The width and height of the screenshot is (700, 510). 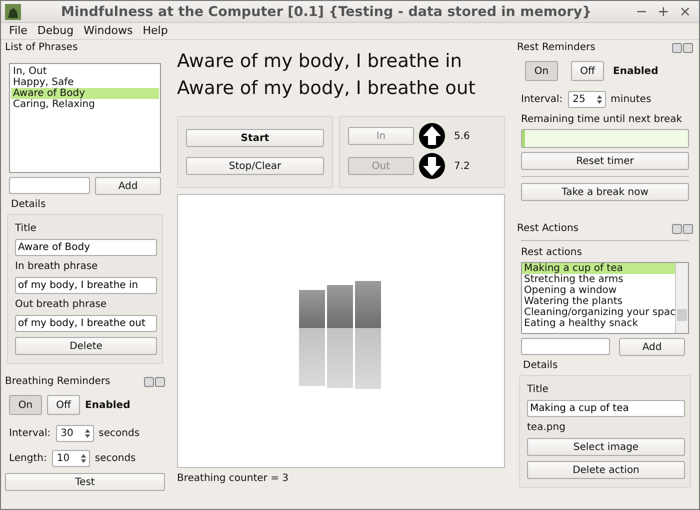 I want to click on list-item: Opening a window, so click(x=598, y=290).